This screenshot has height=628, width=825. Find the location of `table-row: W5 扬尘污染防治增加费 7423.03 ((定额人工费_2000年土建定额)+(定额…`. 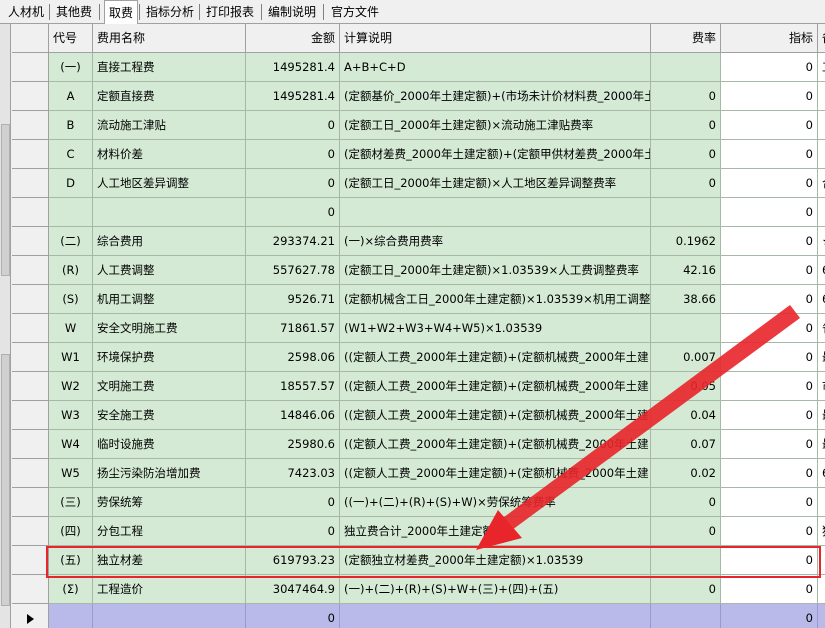

table-row: W5 扬尘污染防治增加费 7423.03 ((定额人工费_2000年土建定额)+(定额… is located at coordinates (418, 473).